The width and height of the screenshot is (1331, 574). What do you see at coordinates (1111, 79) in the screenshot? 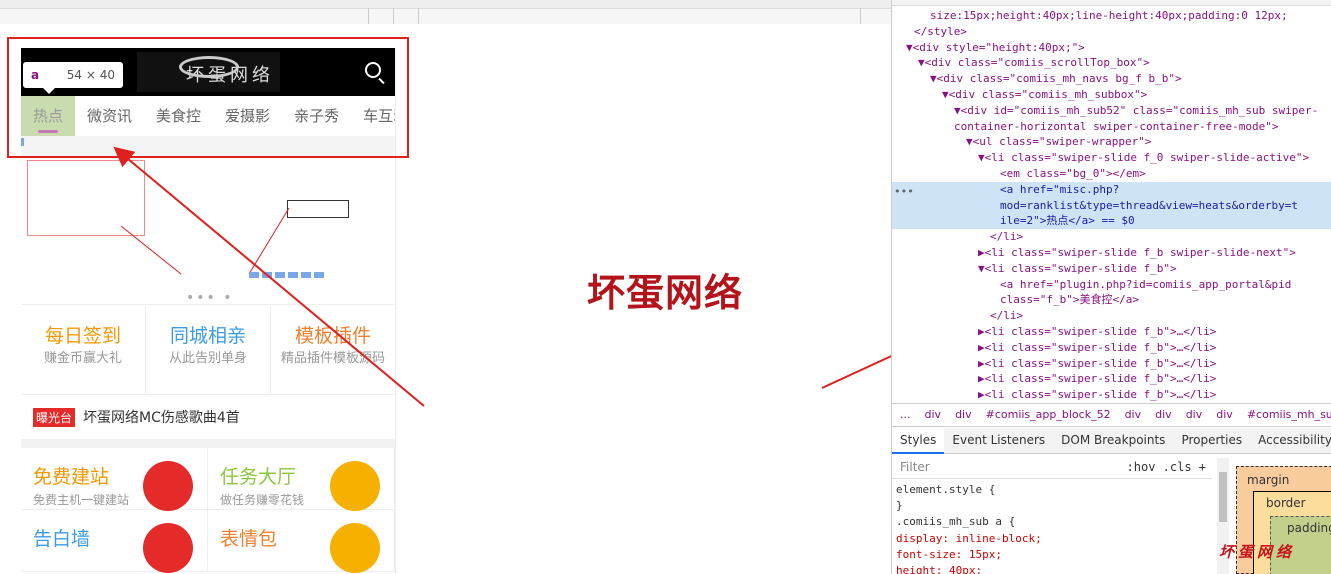
I see `dom-node-line: ▼<div class="comiis_mh_navs bg_f b_b">` at bounding box center [1111, 79].